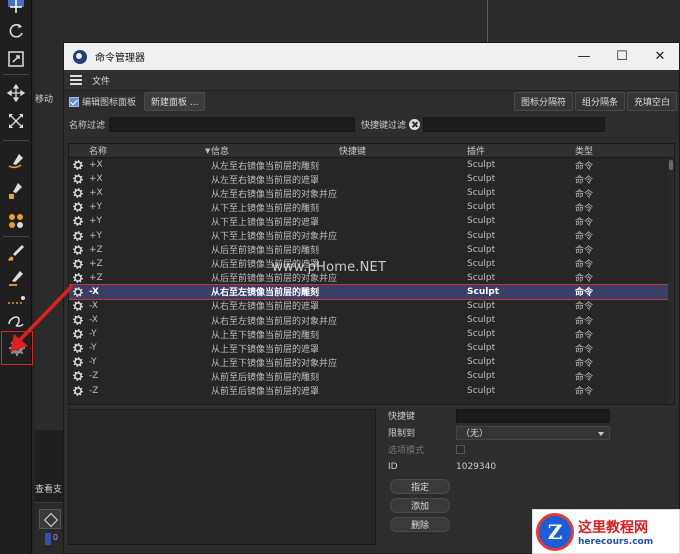 This screenshot has width=680, height=554. What do you see at coordinates (48, 539) in the screenshot?
I see `frame-marker` at bounding box center [48, 539].